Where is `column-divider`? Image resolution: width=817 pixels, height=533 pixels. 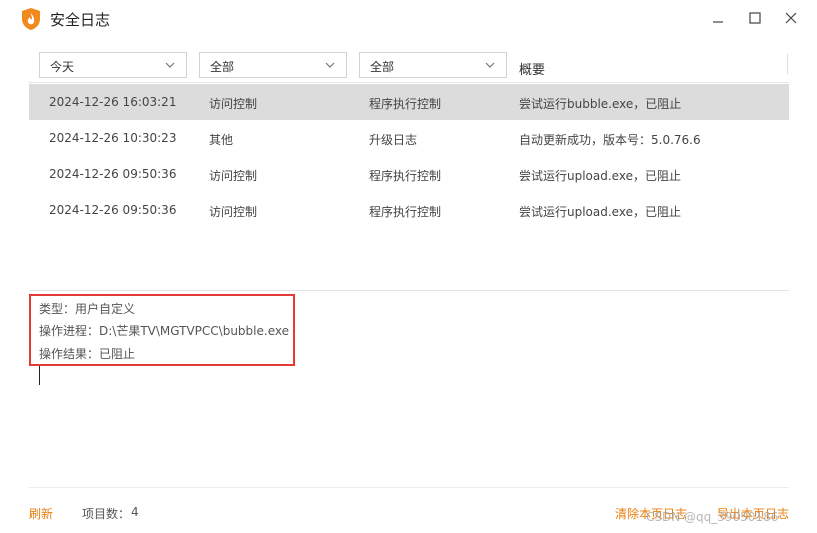 column-divider is located at coordinates (787, 64).